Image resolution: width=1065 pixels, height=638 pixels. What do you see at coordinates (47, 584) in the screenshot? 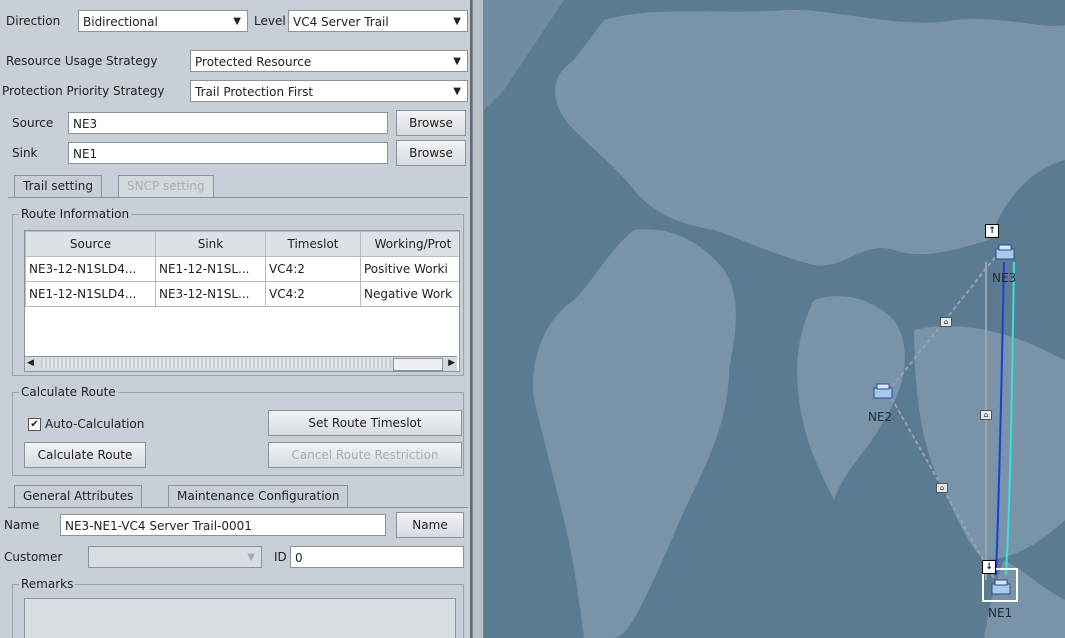
I see `remarks-title: Remarks` at bounding box center [47, 584].